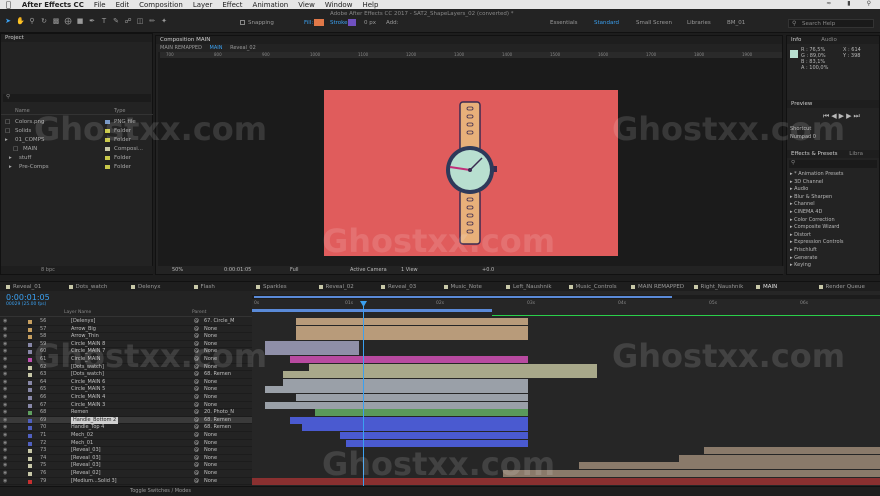 The width and height of the screenshot is (880, 496). I want to click on layer-row: ◉ 56 [Delenyx] @67. Circle_M, so click(126, 322).